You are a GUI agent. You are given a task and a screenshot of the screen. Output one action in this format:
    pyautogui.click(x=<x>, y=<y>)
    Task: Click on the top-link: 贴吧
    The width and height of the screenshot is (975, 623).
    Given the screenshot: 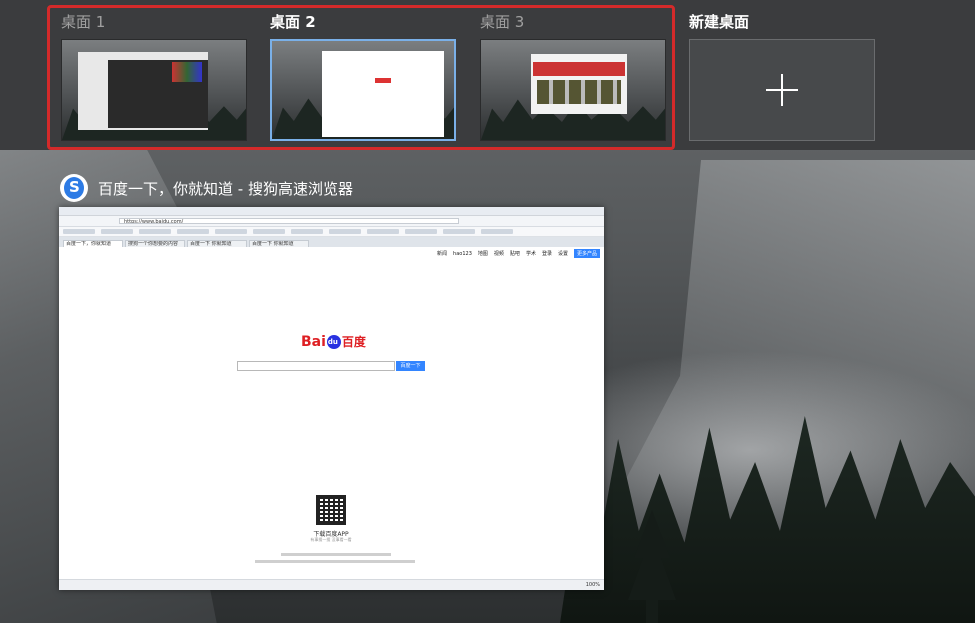 What is the action you would take?
    pyautogui.click(x=514, y=254)
    